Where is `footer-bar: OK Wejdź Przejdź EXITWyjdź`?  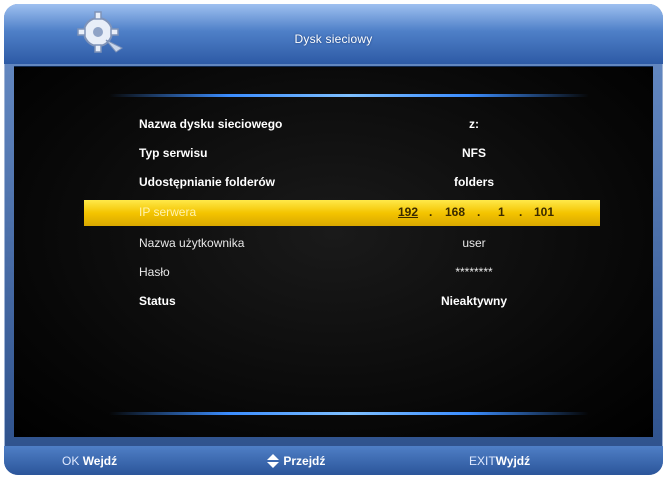
footer-bar: OK Wejdź Przejdź EXITWyjdź is located at coordinates (333, 460).